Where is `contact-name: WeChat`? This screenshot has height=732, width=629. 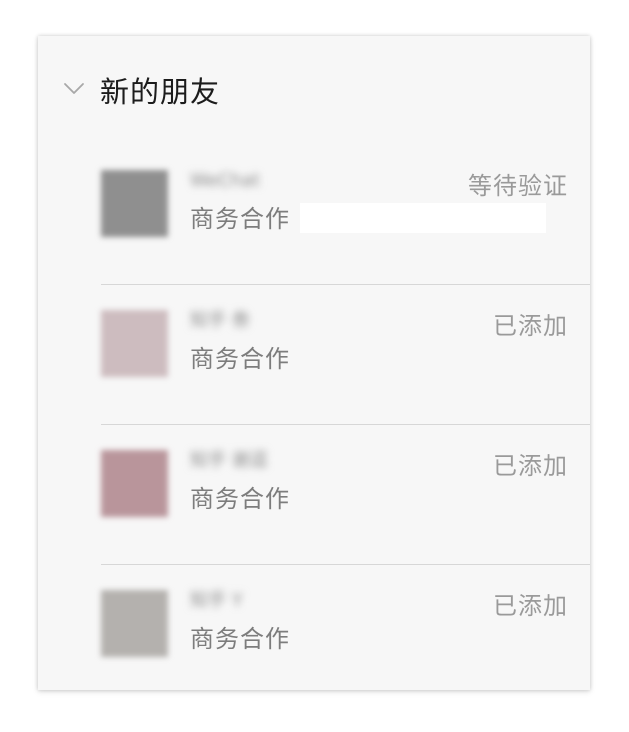
contact-name: WeChat is located at coordinates (225, 180).